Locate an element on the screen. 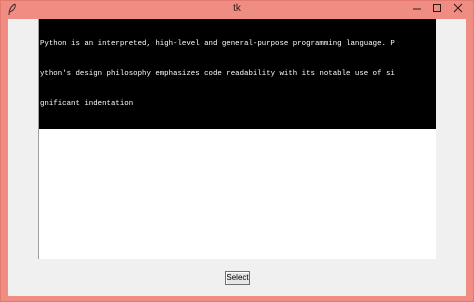  minimize-button is located at coordinates (417, 9).